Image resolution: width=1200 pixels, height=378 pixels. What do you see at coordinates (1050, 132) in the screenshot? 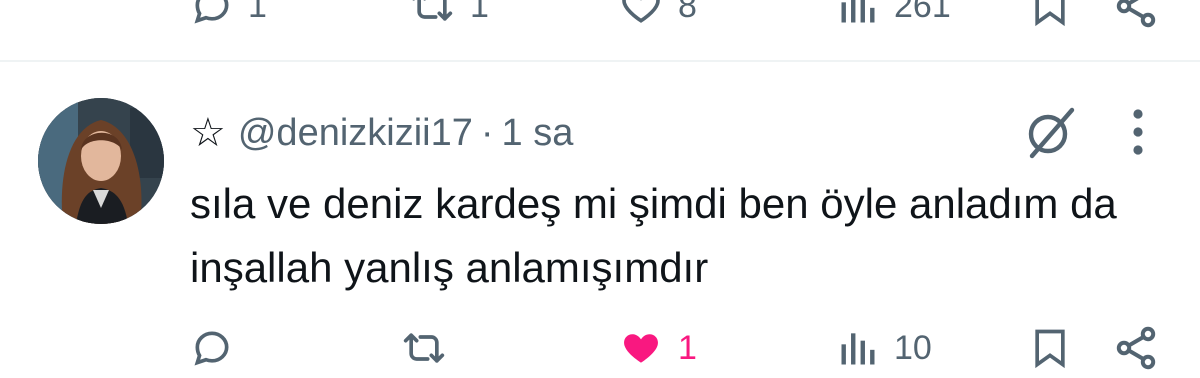
I see `grok-icon` at bounding box center [1050, 132].